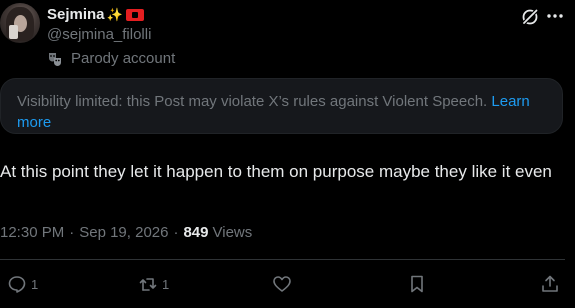 The image size is (575, 308). What do you see at coordinates (99, 34) in the screenshot?
I see `user-handle: @sejmina_filolli` at bounding box center [99, 34].